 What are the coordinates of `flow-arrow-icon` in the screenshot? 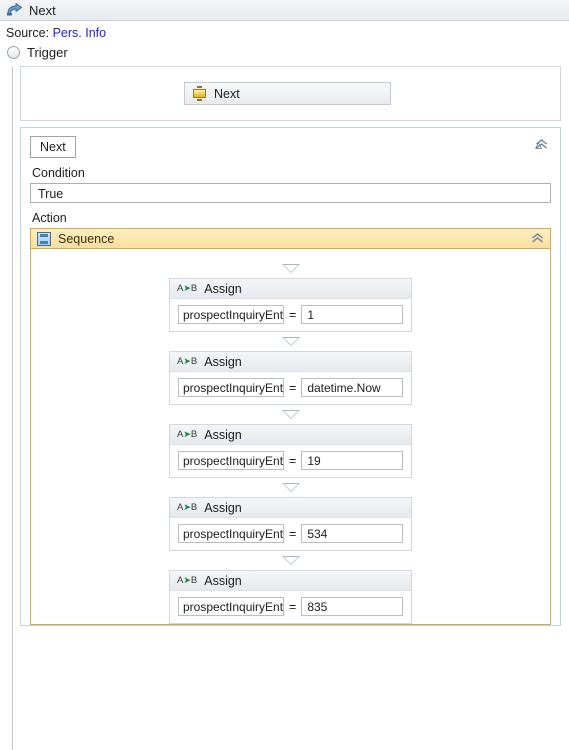 It's located at (14, 10).